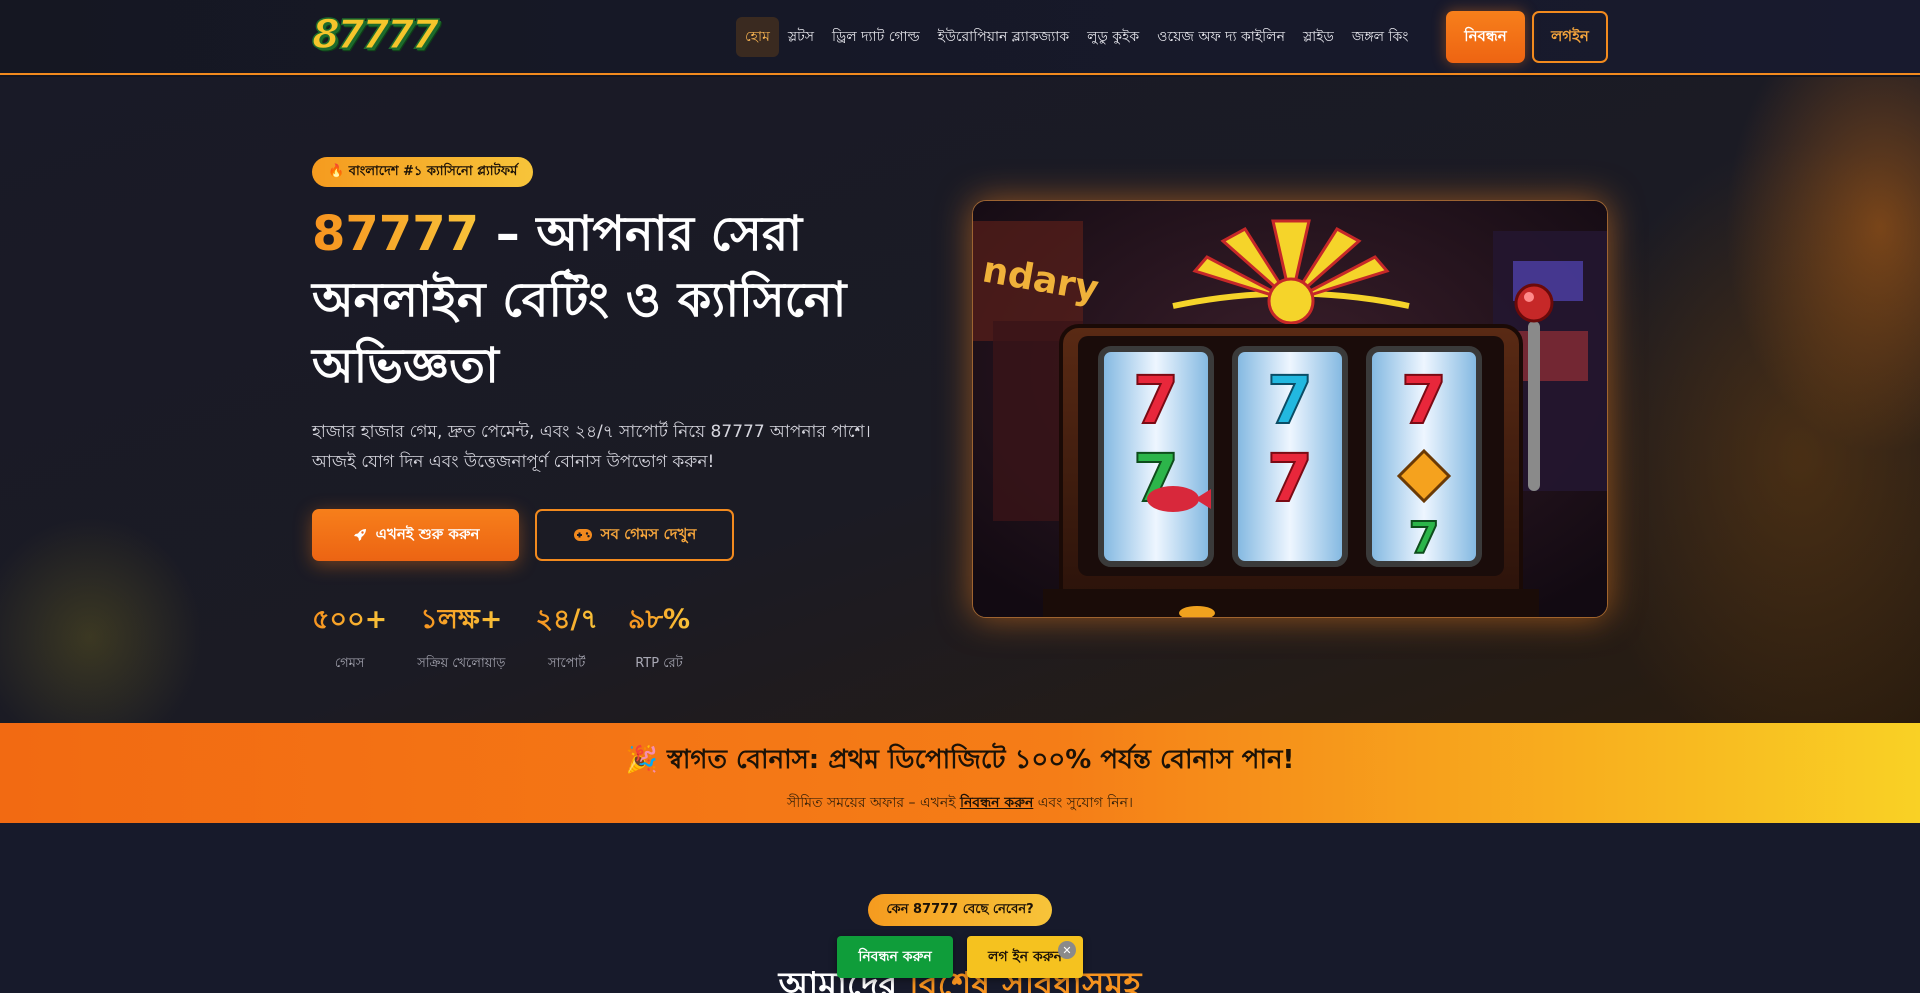  What do you see at coordinates (1067, 950) in the screenshot?
I see `close-icon: ✕` at bounding box center [1067, 950].